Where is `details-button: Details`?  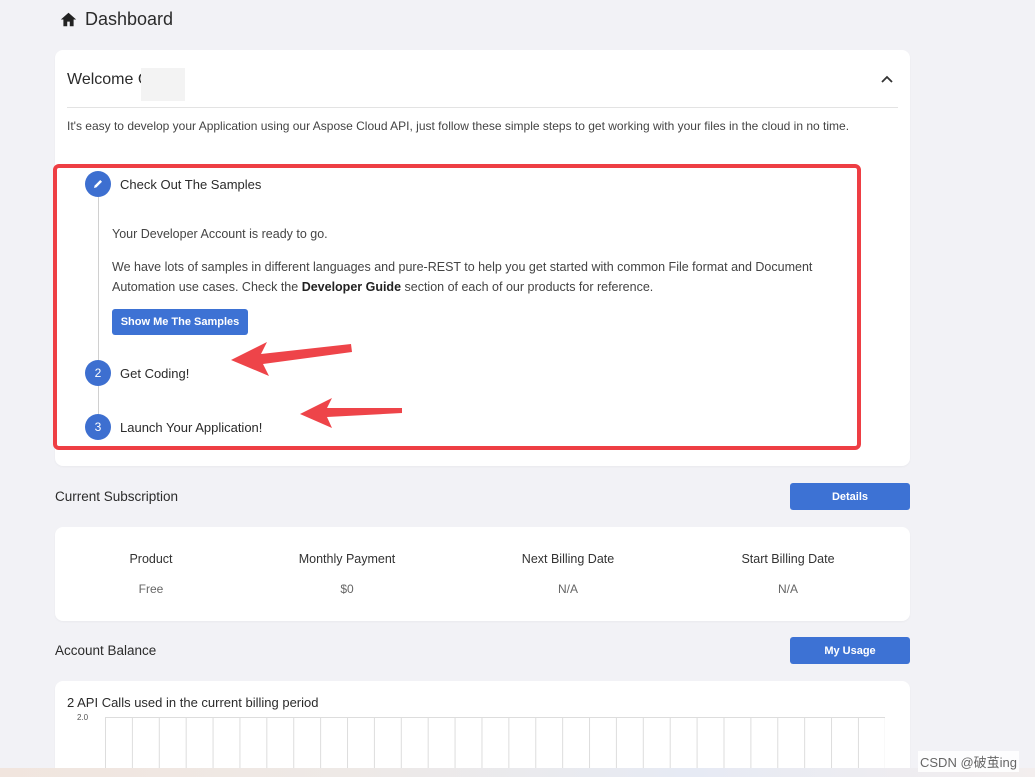 details-button: Details is located at coordinates (850, 496).